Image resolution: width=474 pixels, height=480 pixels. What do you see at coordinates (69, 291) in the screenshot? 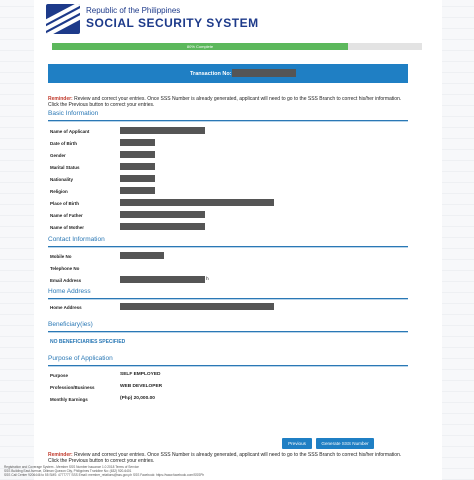
I see `section-title: Home Address` at bounding box center [69, 291].